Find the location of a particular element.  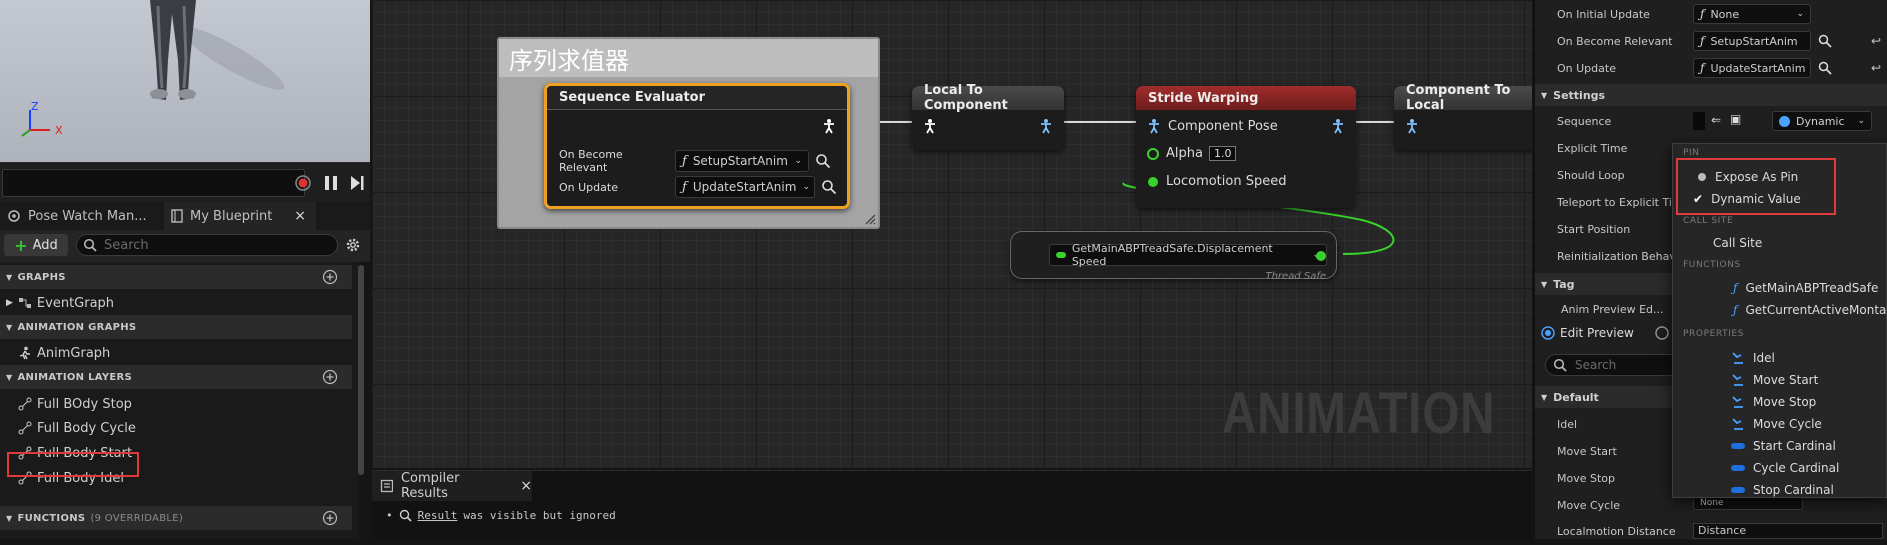

node-local-to-component: Local To Component is located at coordinates (988, 116).